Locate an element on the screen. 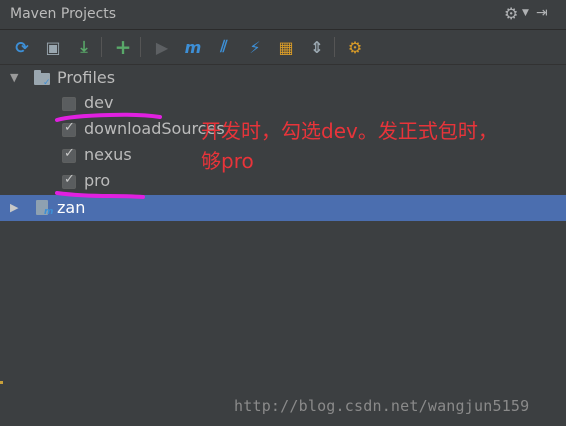 This screenshot has width=566, height=426. dev-underline is located at coordinates (108, 117).